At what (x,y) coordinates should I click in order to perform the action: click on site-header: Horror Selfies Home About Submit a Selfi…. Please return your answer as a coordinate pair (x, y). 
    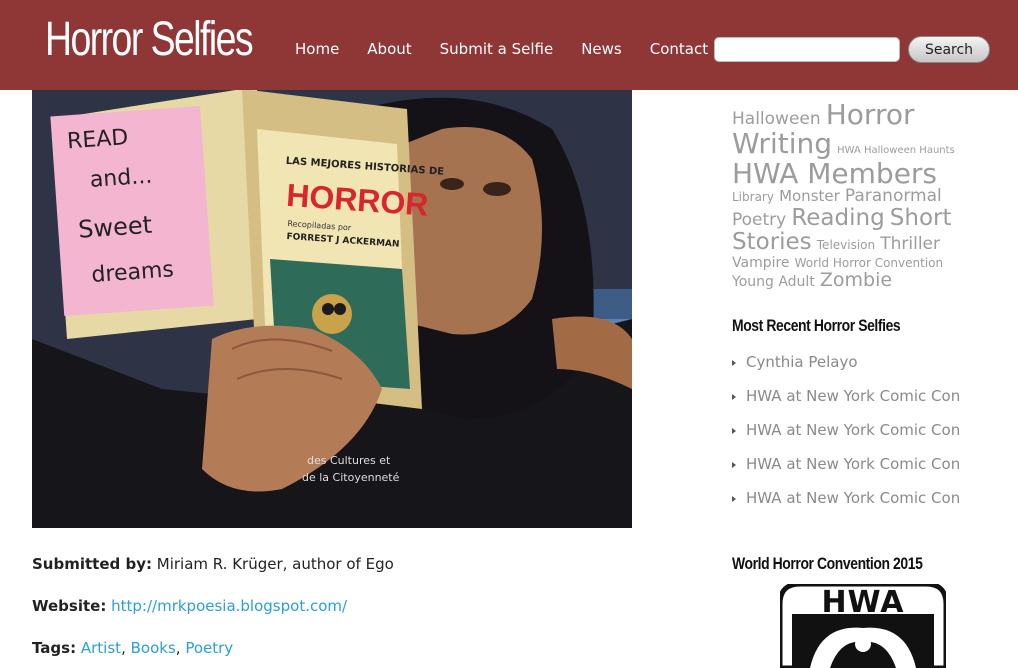
    Looking at the image, I should click on (509, 45).